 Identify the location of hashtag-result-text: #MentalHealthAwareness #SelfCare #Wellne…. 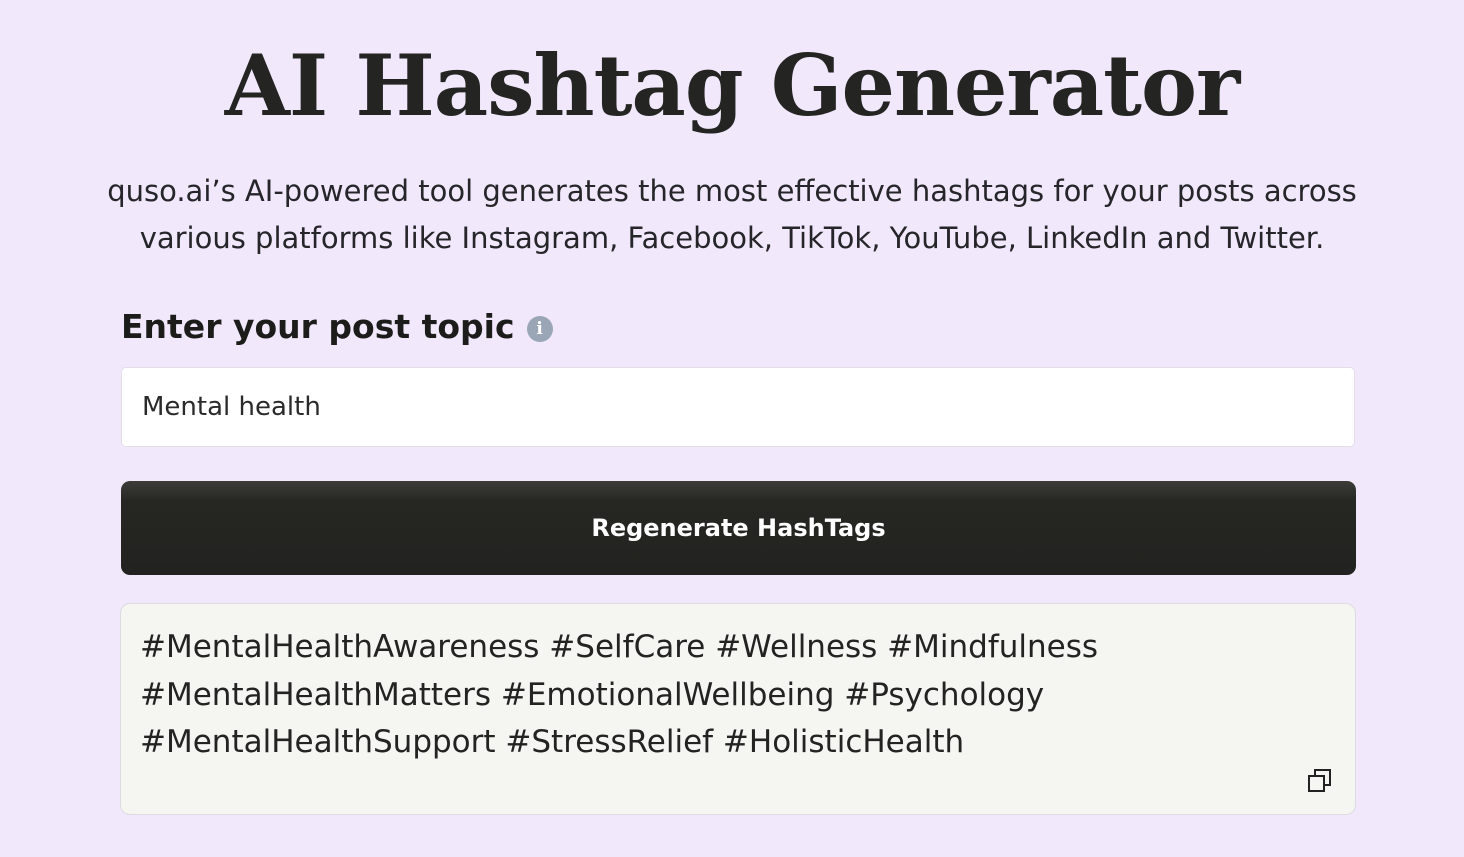
(619, 694).